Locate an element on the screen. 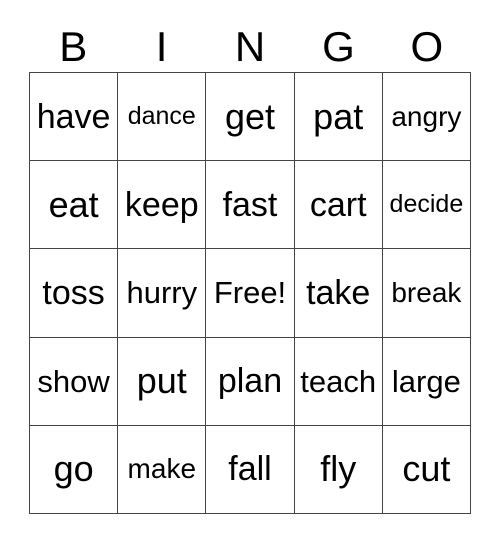 Image resolution: width=500 pixels, height=544 pixels. bingo-cell-label: go is located at coordinates (73, 469).